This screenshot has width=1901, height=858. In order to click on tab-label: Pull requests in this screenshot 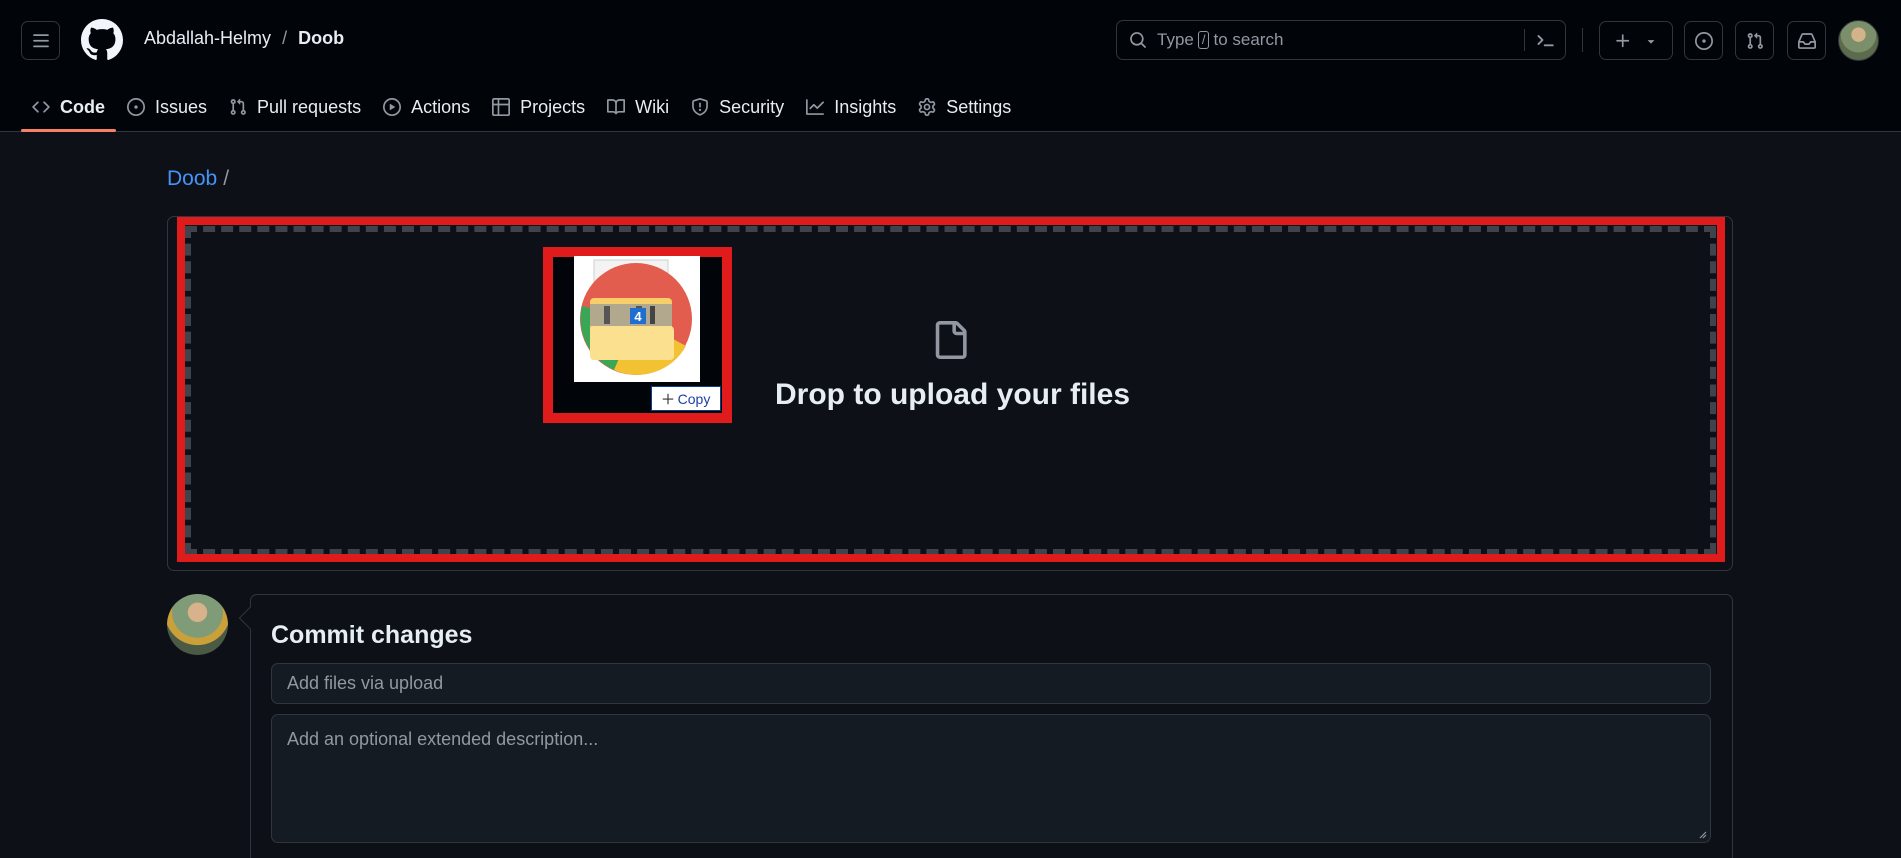, I will do `click(309, 106)`.